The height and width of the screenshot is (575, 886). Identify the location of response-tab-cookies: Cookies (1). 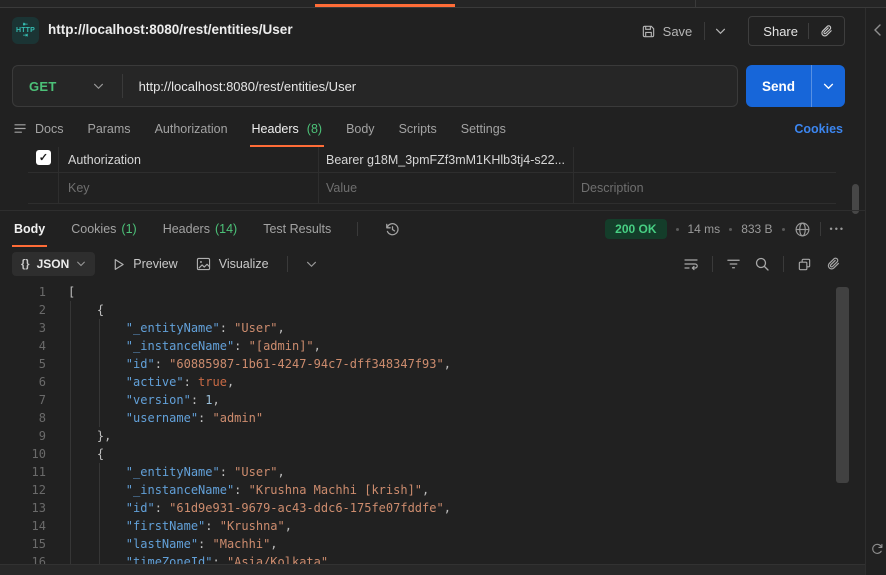
(103, 229).